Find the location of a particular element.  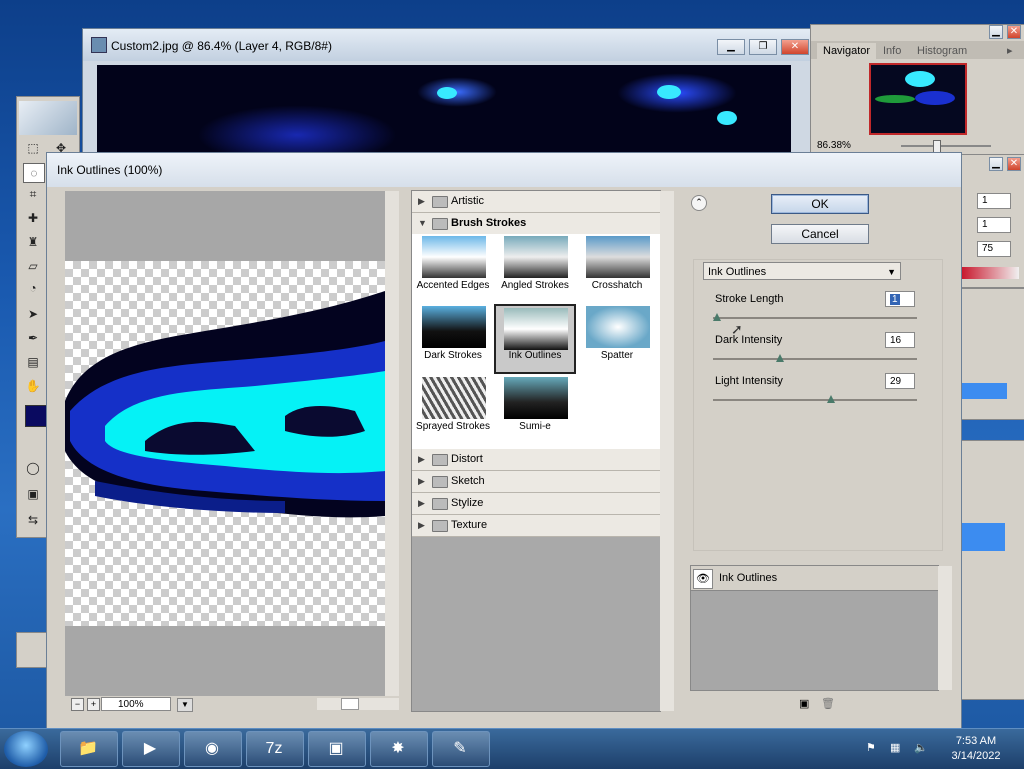

light-intensity-input: 29 is located at coordinates (900, 381).